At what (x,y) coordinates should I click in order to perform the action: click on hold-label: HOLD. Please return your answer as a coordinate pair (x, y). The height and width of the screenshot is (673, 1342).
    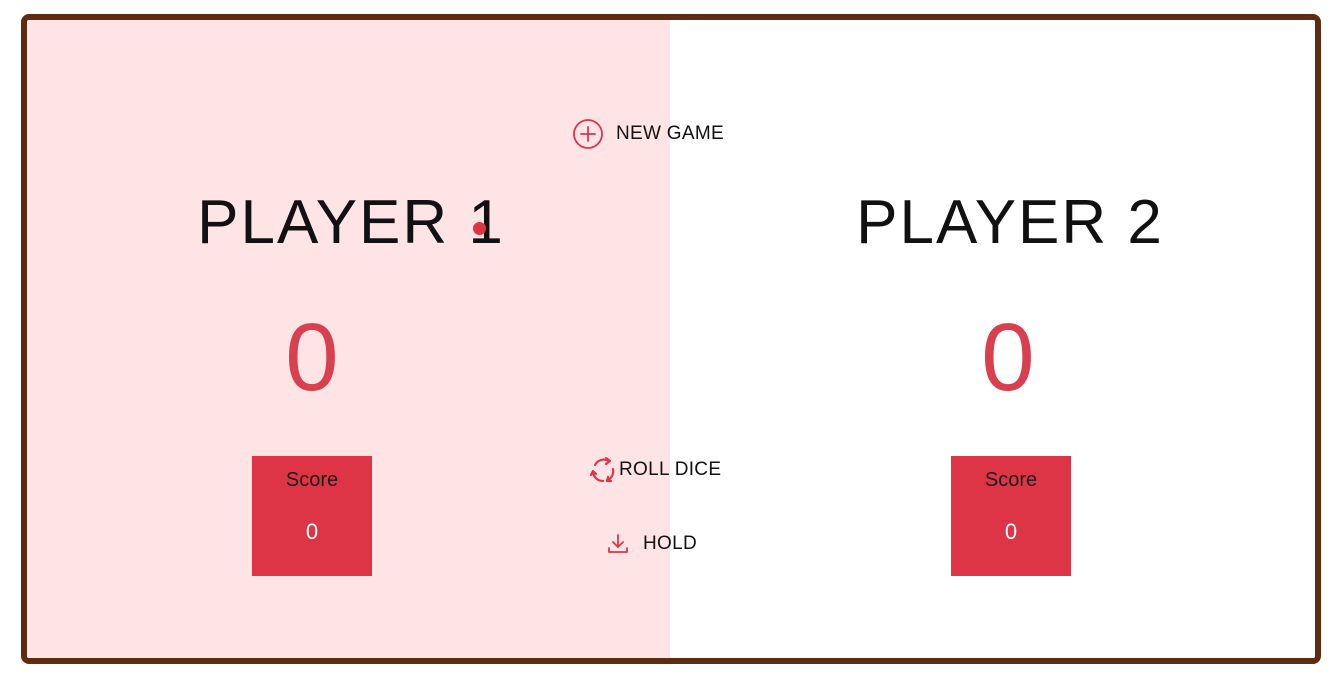
    Looking at the image, I should click on (670, 543).